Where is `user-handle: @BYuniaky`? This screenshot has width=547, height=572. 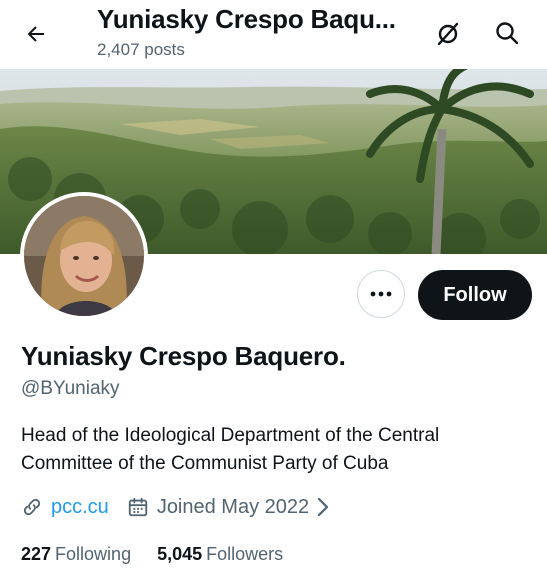 user-handle: @BYuniaky is located at coordinates (70, 388).